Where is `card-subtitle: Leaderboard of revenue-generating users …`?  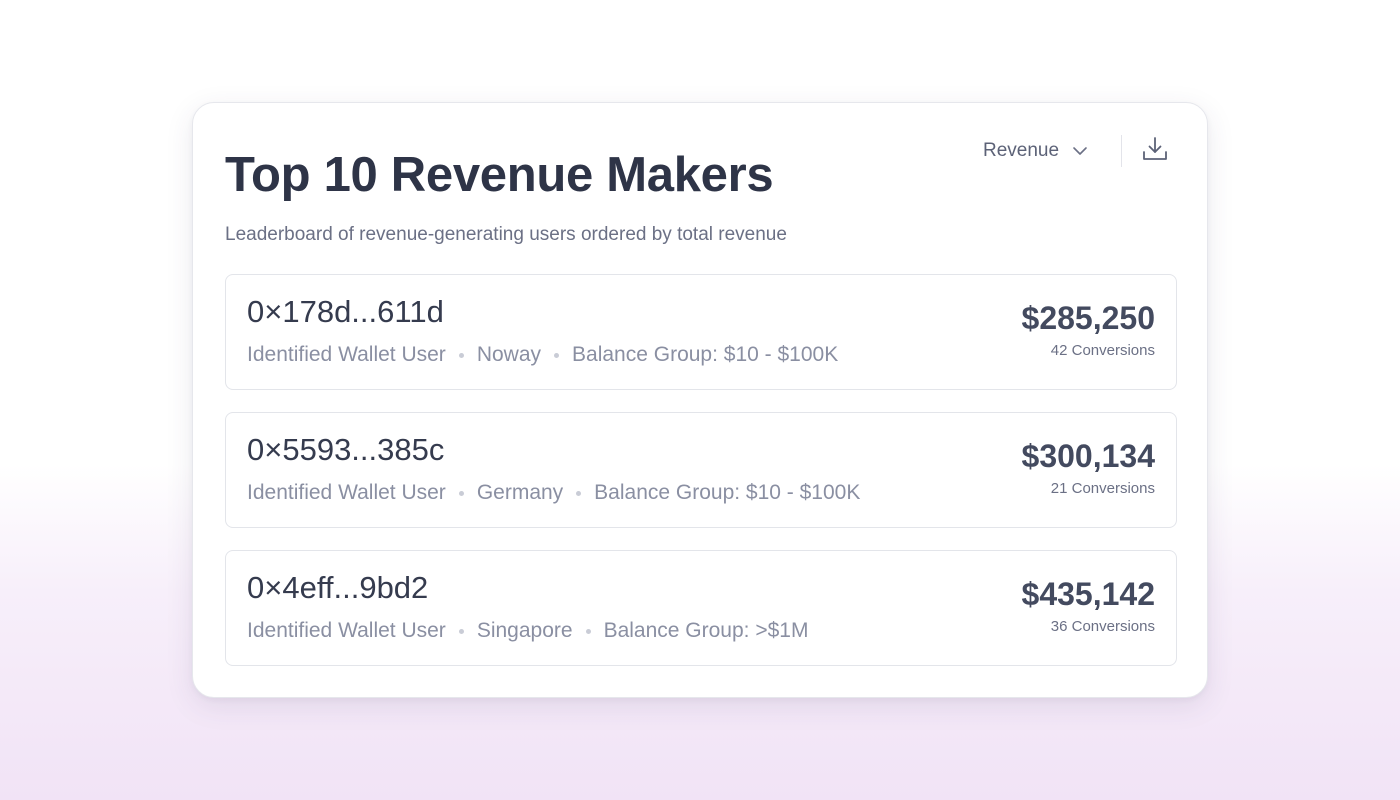
card-subtitle: Leaderboard of revenue-generating users … is located at coordinates (506, 234).